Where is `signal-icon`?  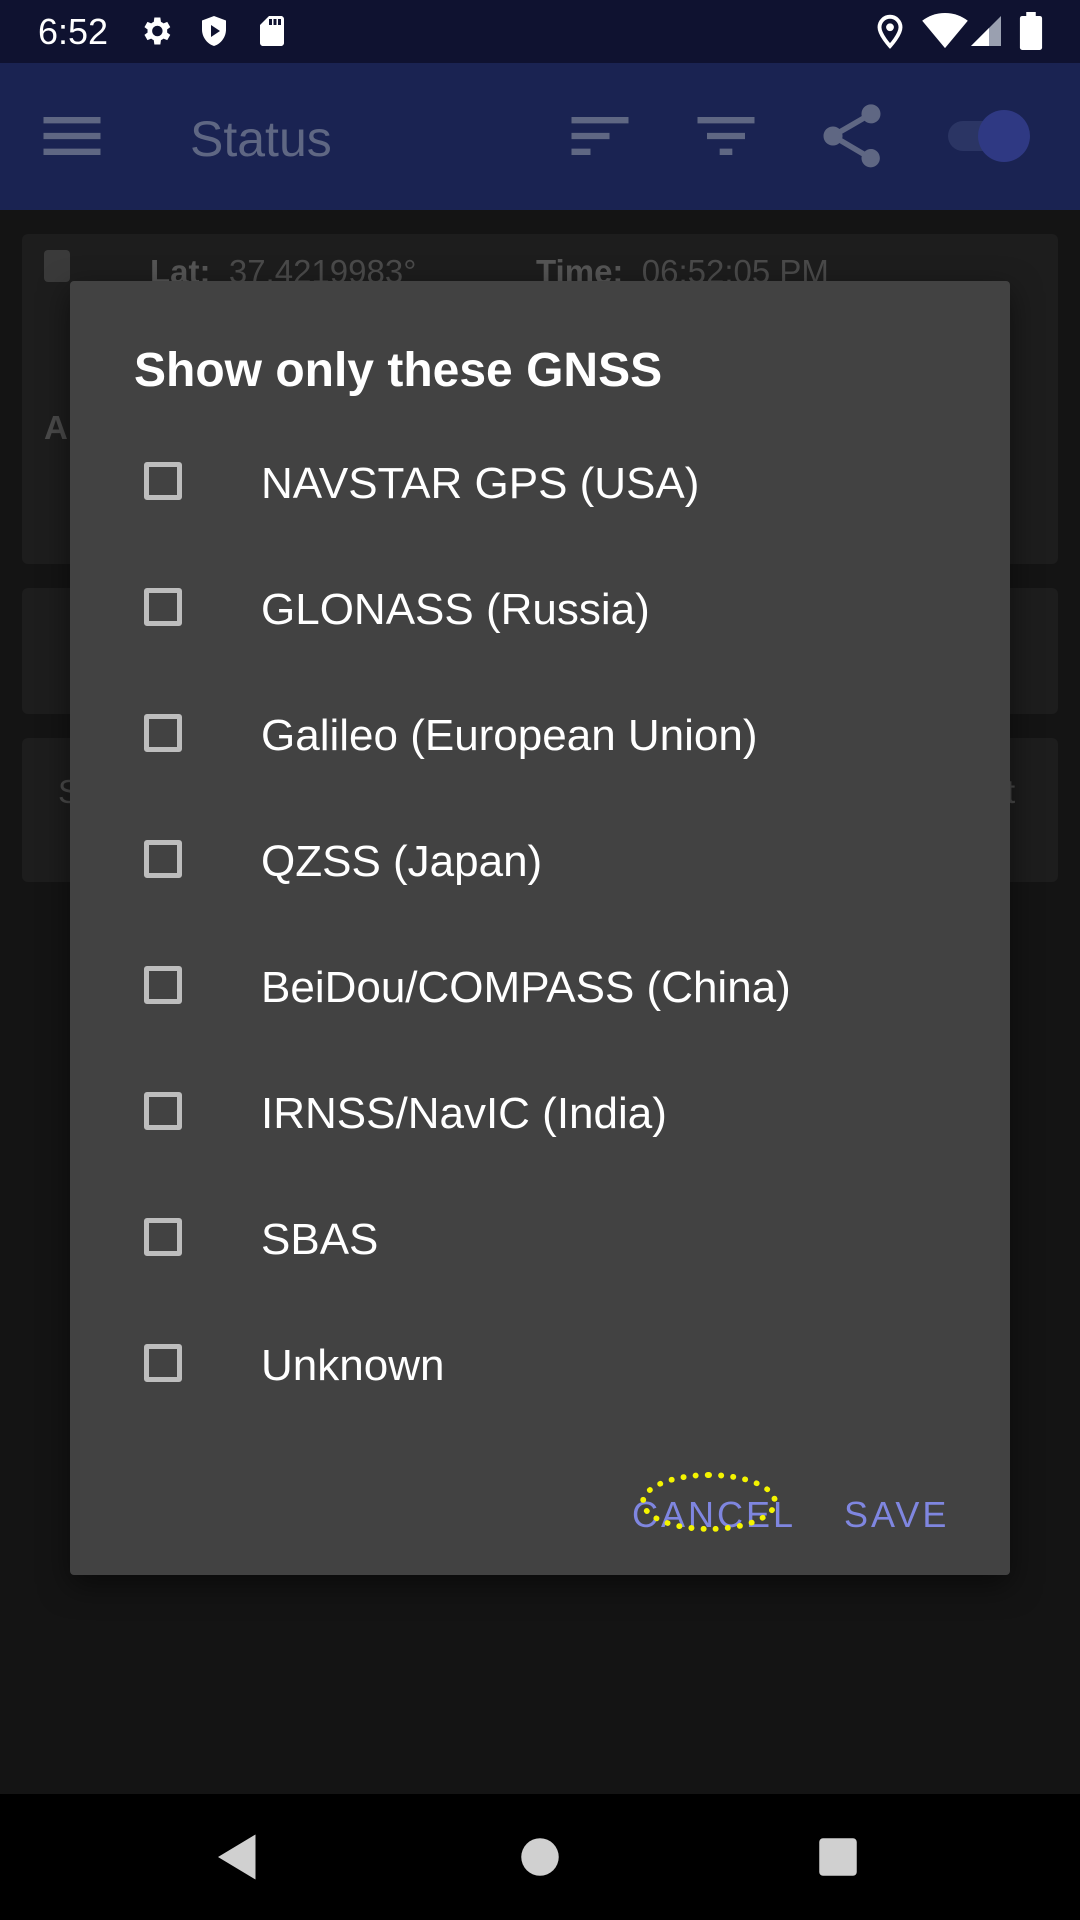 signal-icon is located at coordinates (986, 31).